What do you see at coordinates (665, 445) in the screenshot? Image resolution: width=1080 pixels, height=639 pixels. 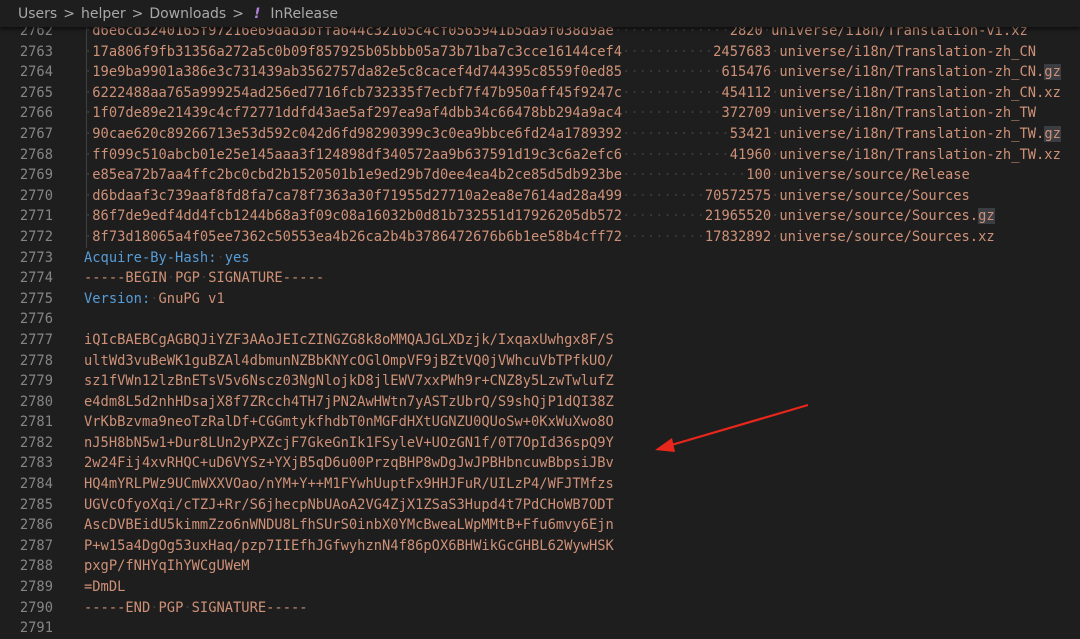 I see `arrow-head` at bounding box center [665, 445].